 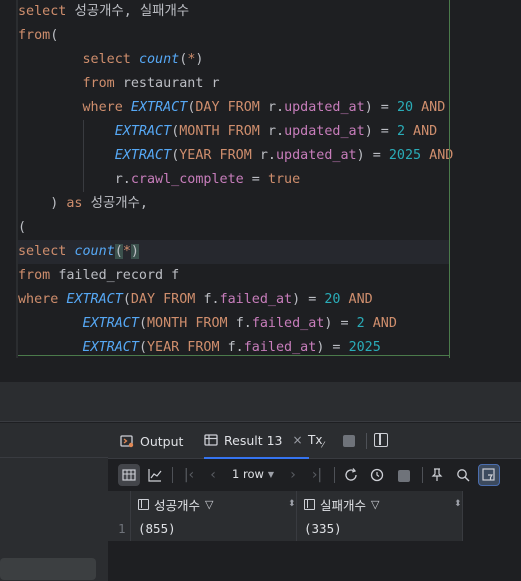 What do you see at coordinates (38, 275) in the screenshot?
I see `code-token: from` at bounding box center [38, 275].